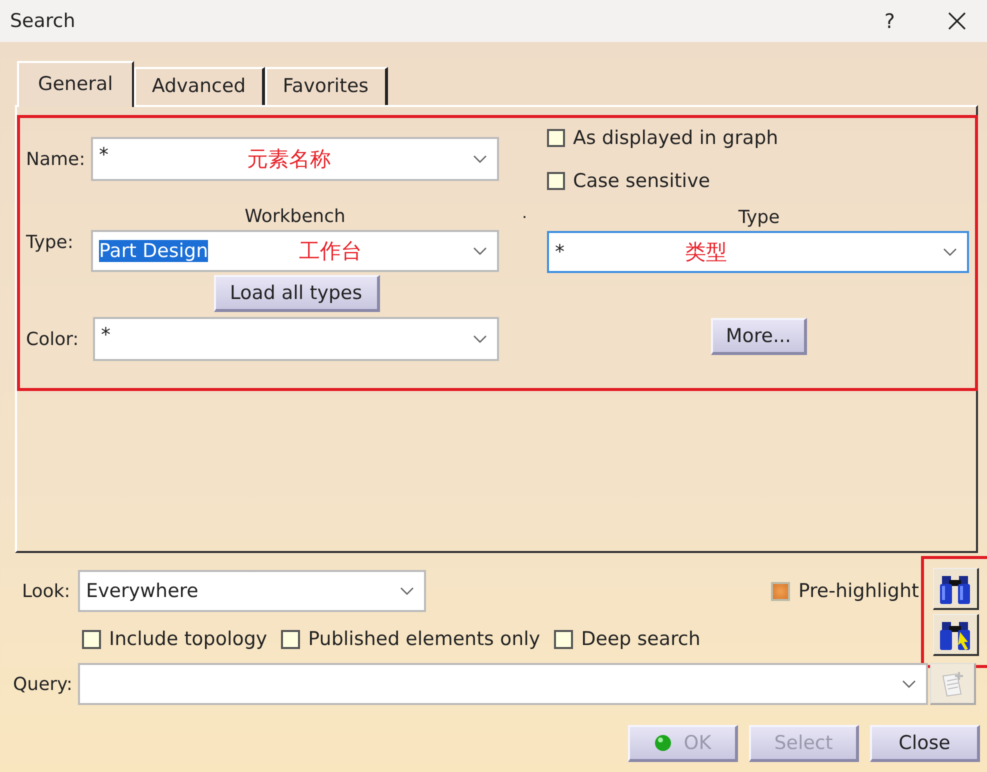 The image size is (987, 772). I want to click on annotation-note: 元素名称, so click(289, 159).